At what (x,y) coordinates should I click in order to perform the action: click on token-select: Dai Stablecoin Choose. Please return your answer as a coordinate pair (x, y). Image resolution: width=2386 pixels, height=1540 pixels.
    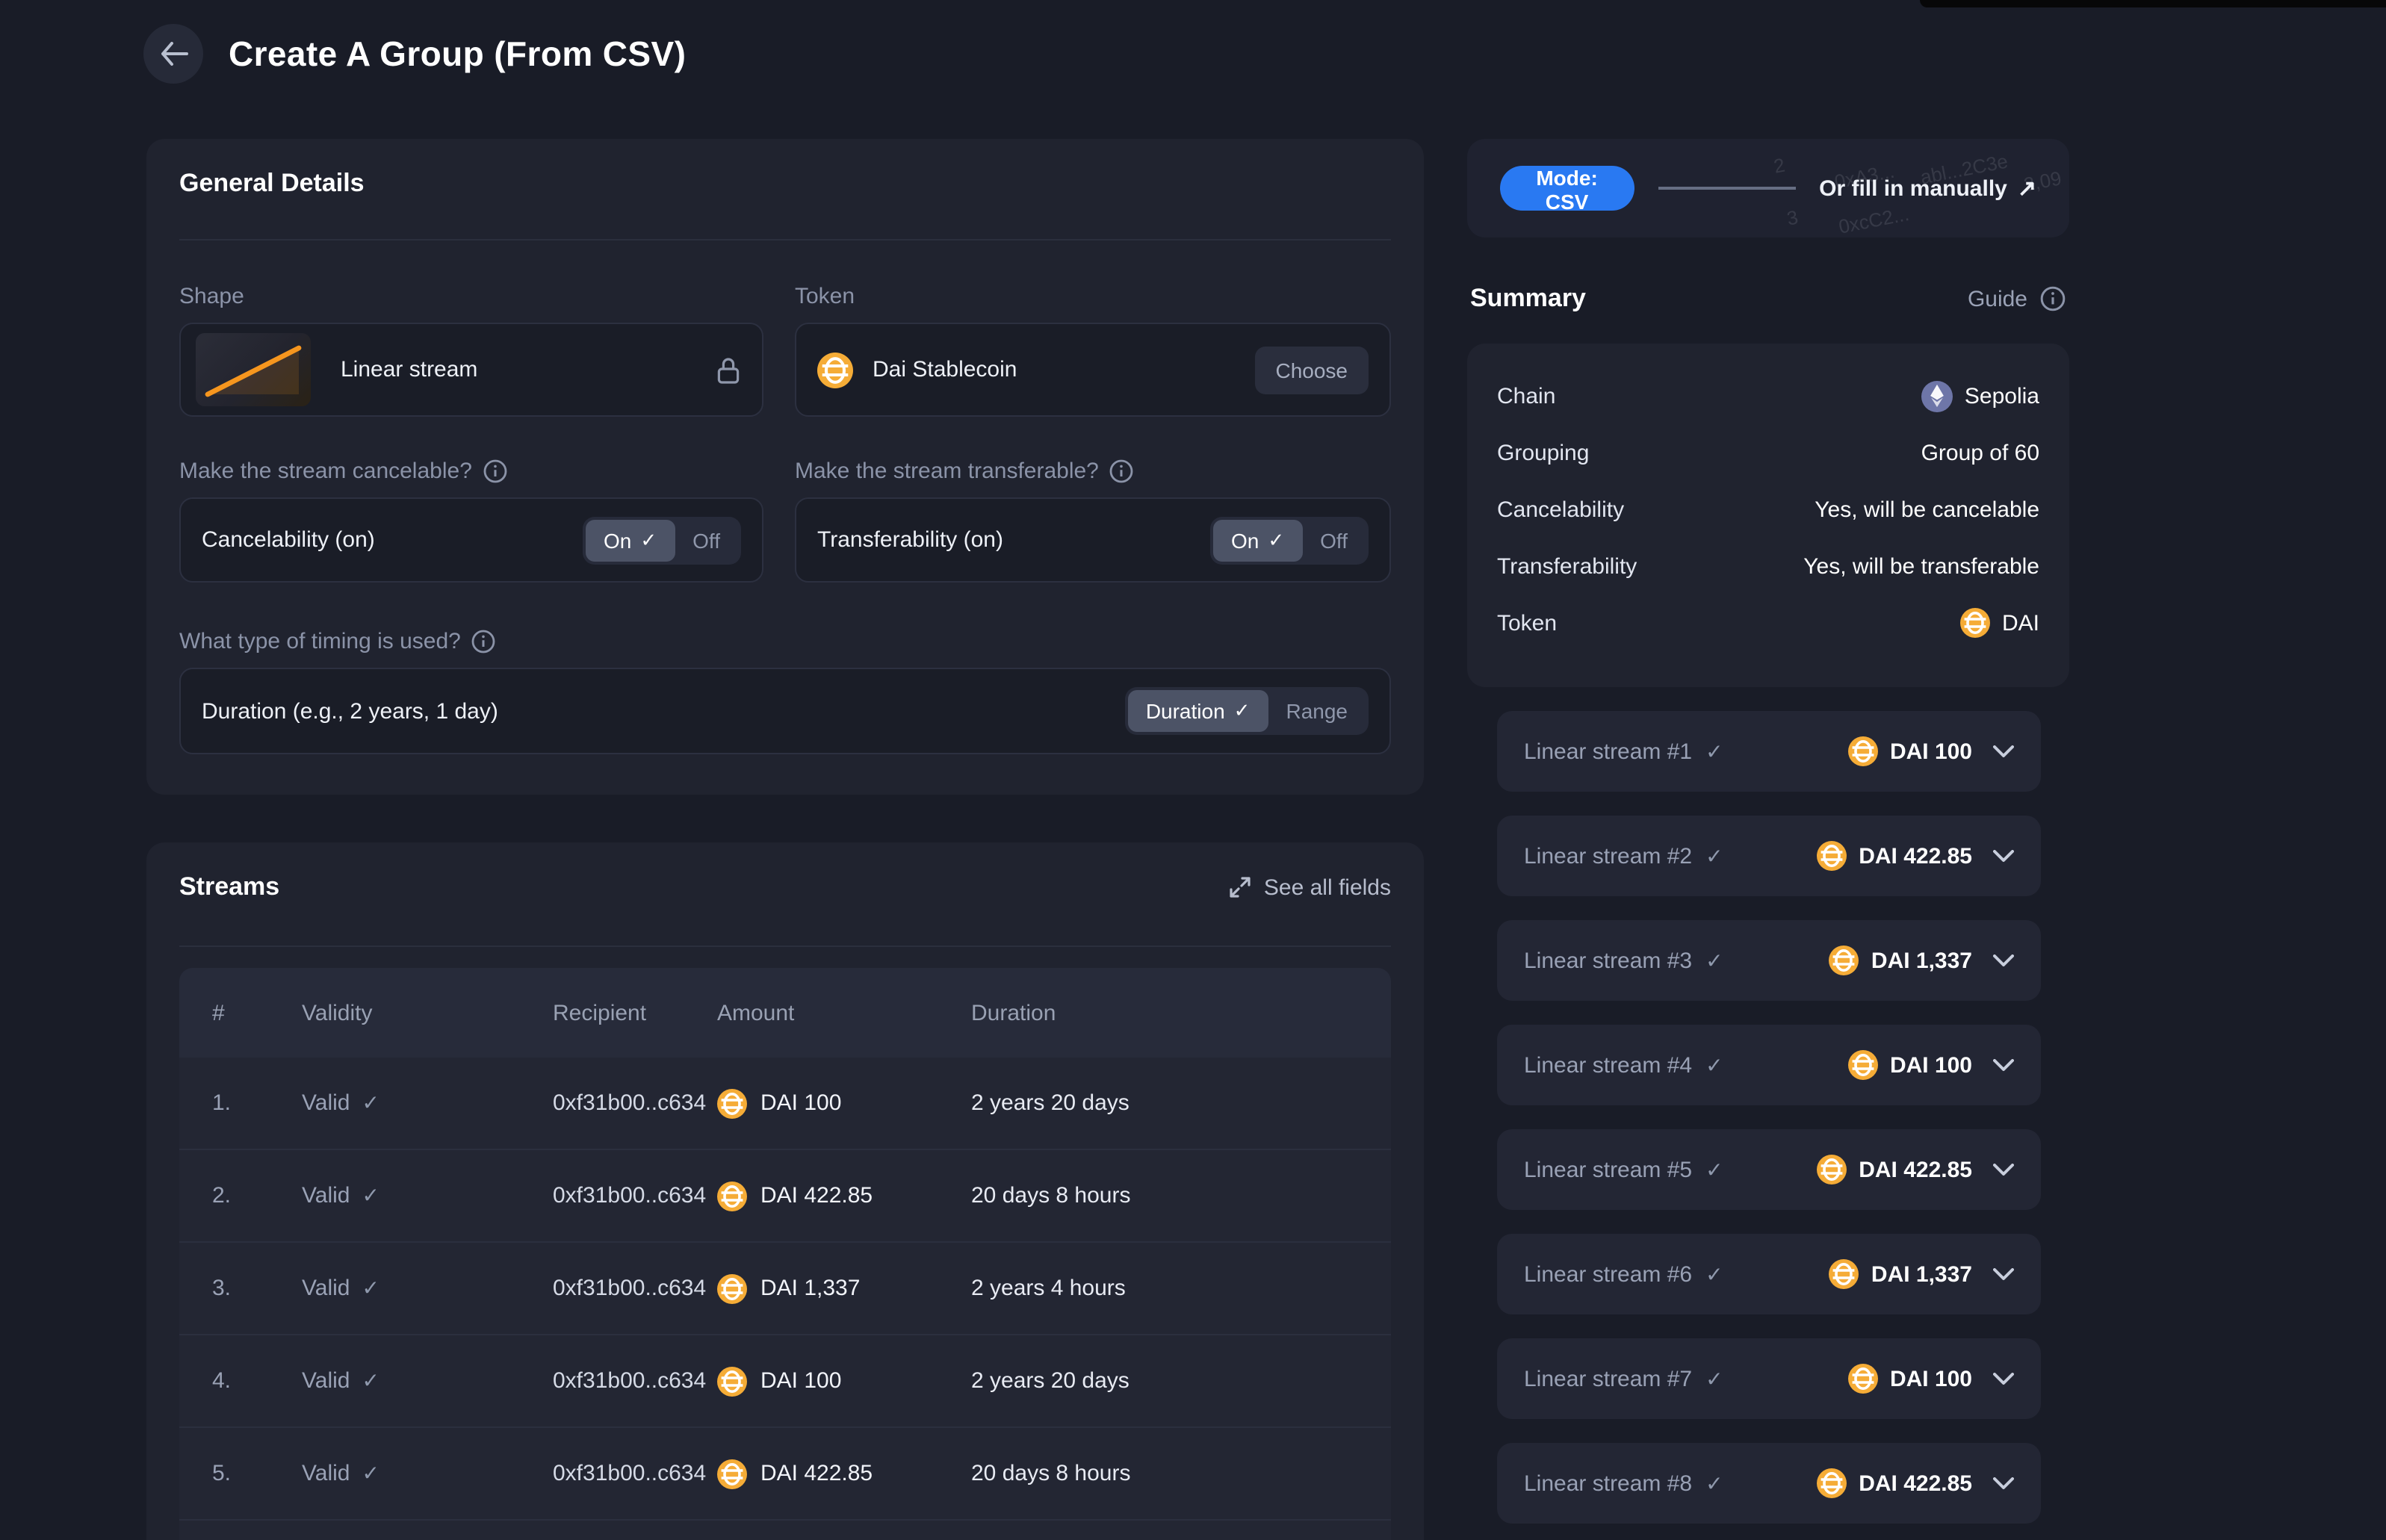
    Looking at the image, I should click on (1093, 370).